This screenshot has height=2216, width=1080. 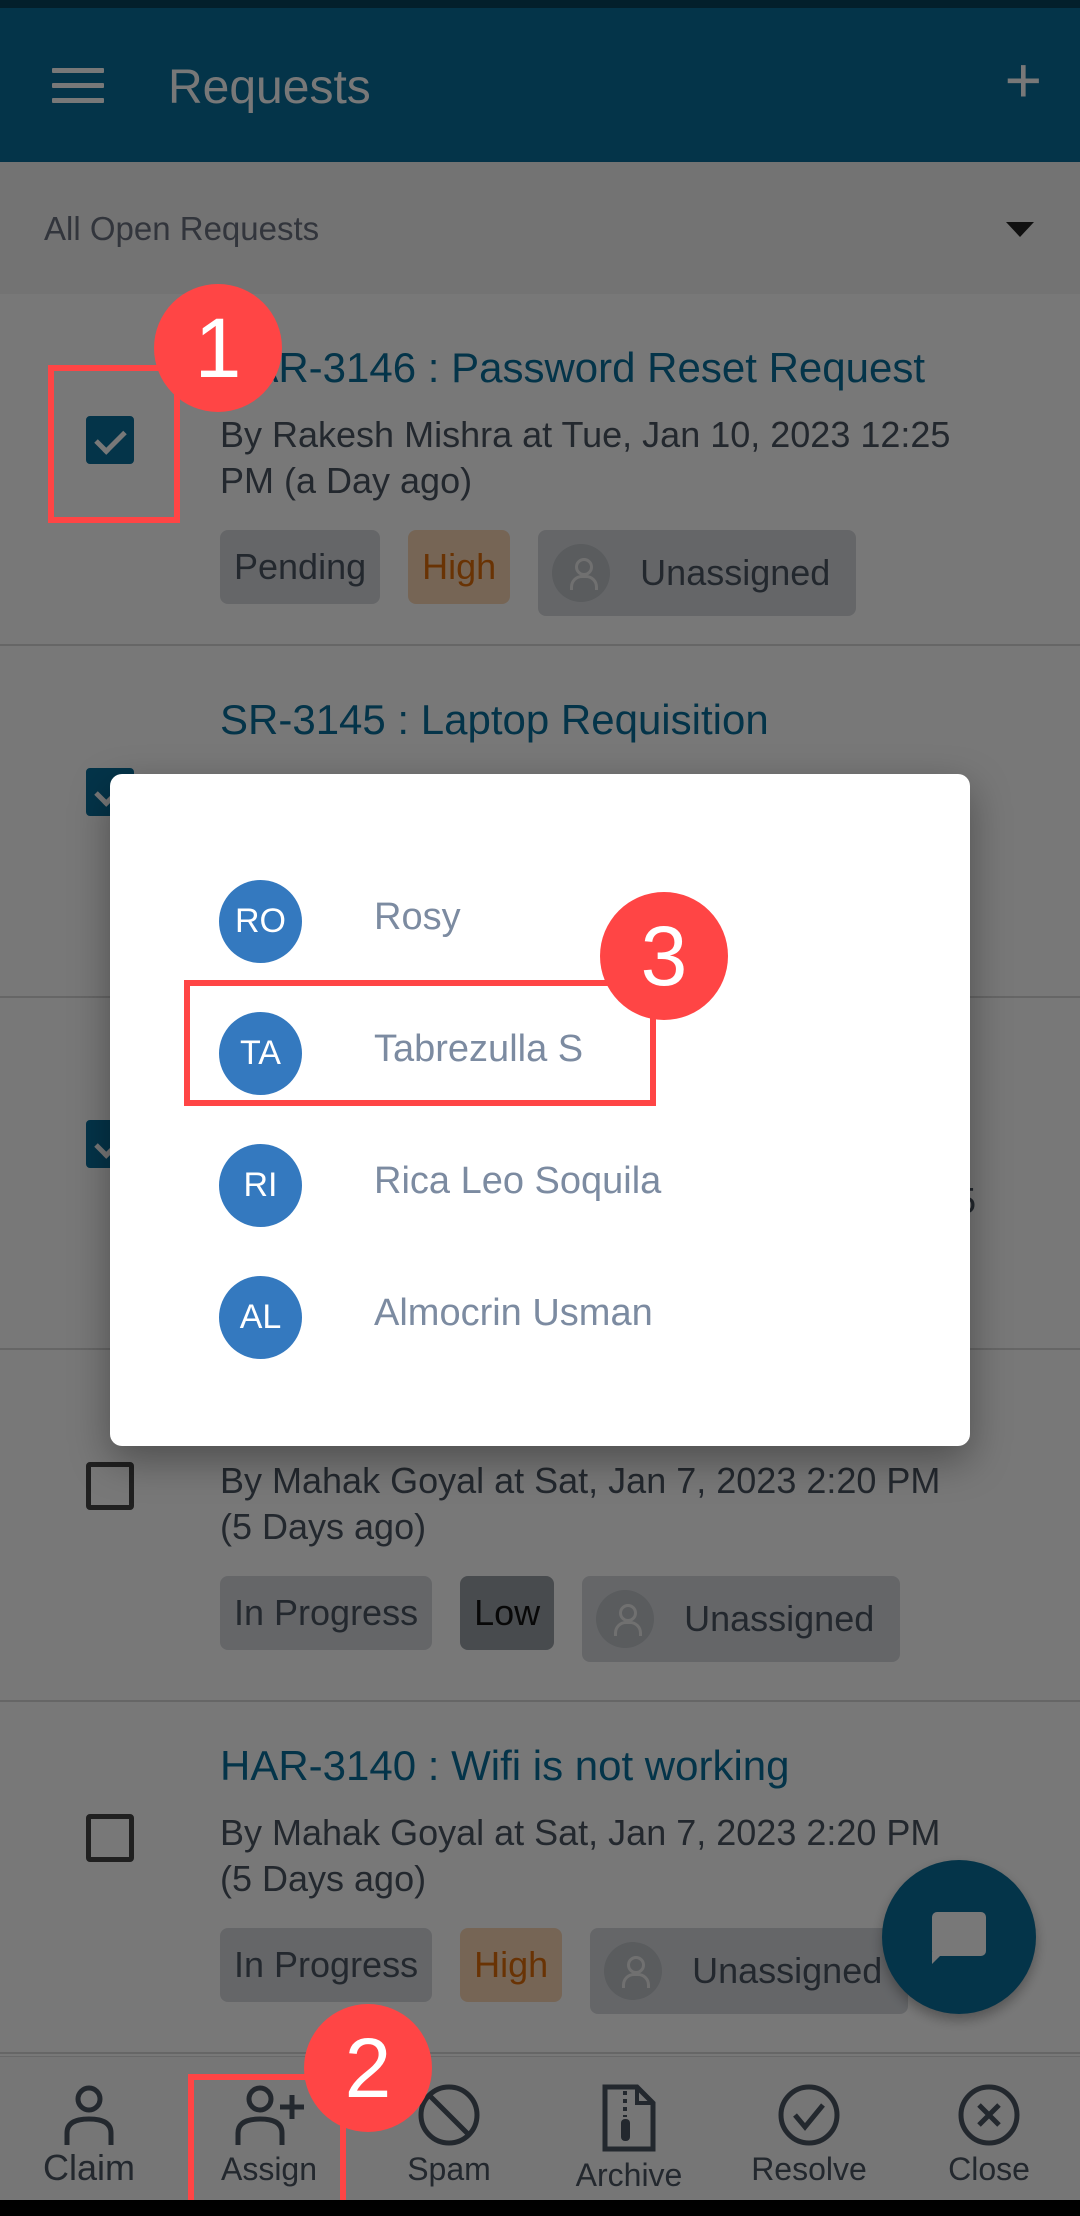 I want to click on assignee-option: RI Rica Leo Soquila, so click(x=540, y=1185).